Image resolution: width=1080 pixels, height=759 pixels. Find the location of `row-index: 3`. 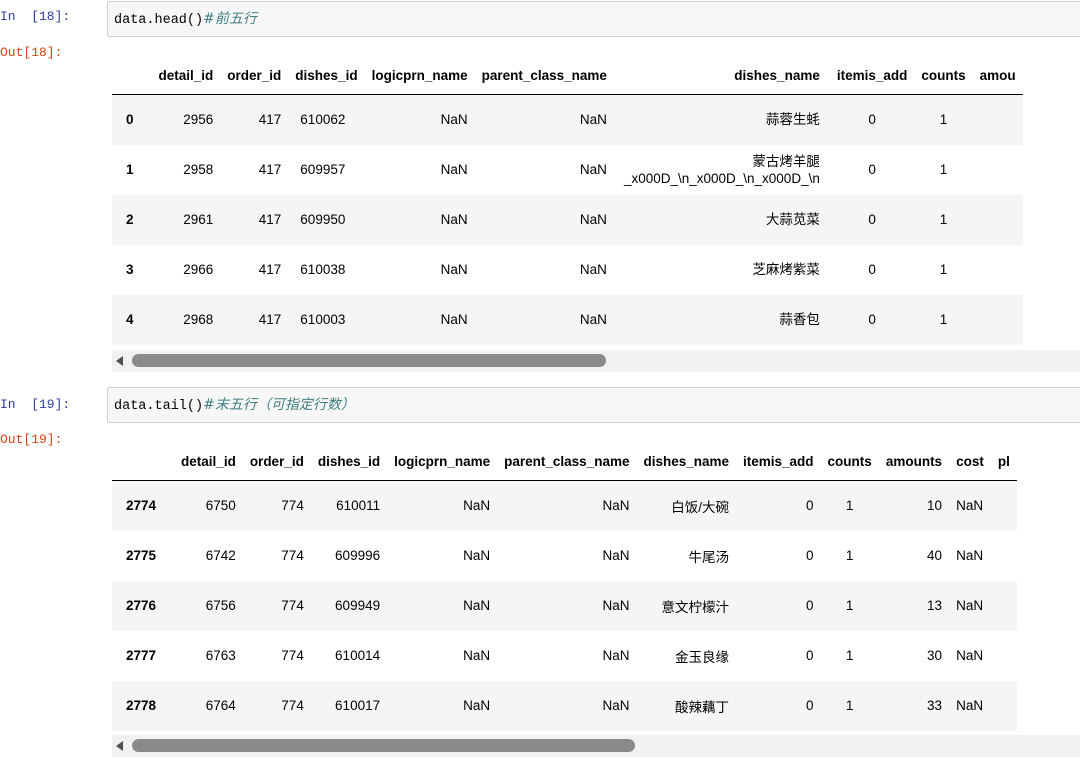

row-index: 3 is located at coordinates (130, 269).